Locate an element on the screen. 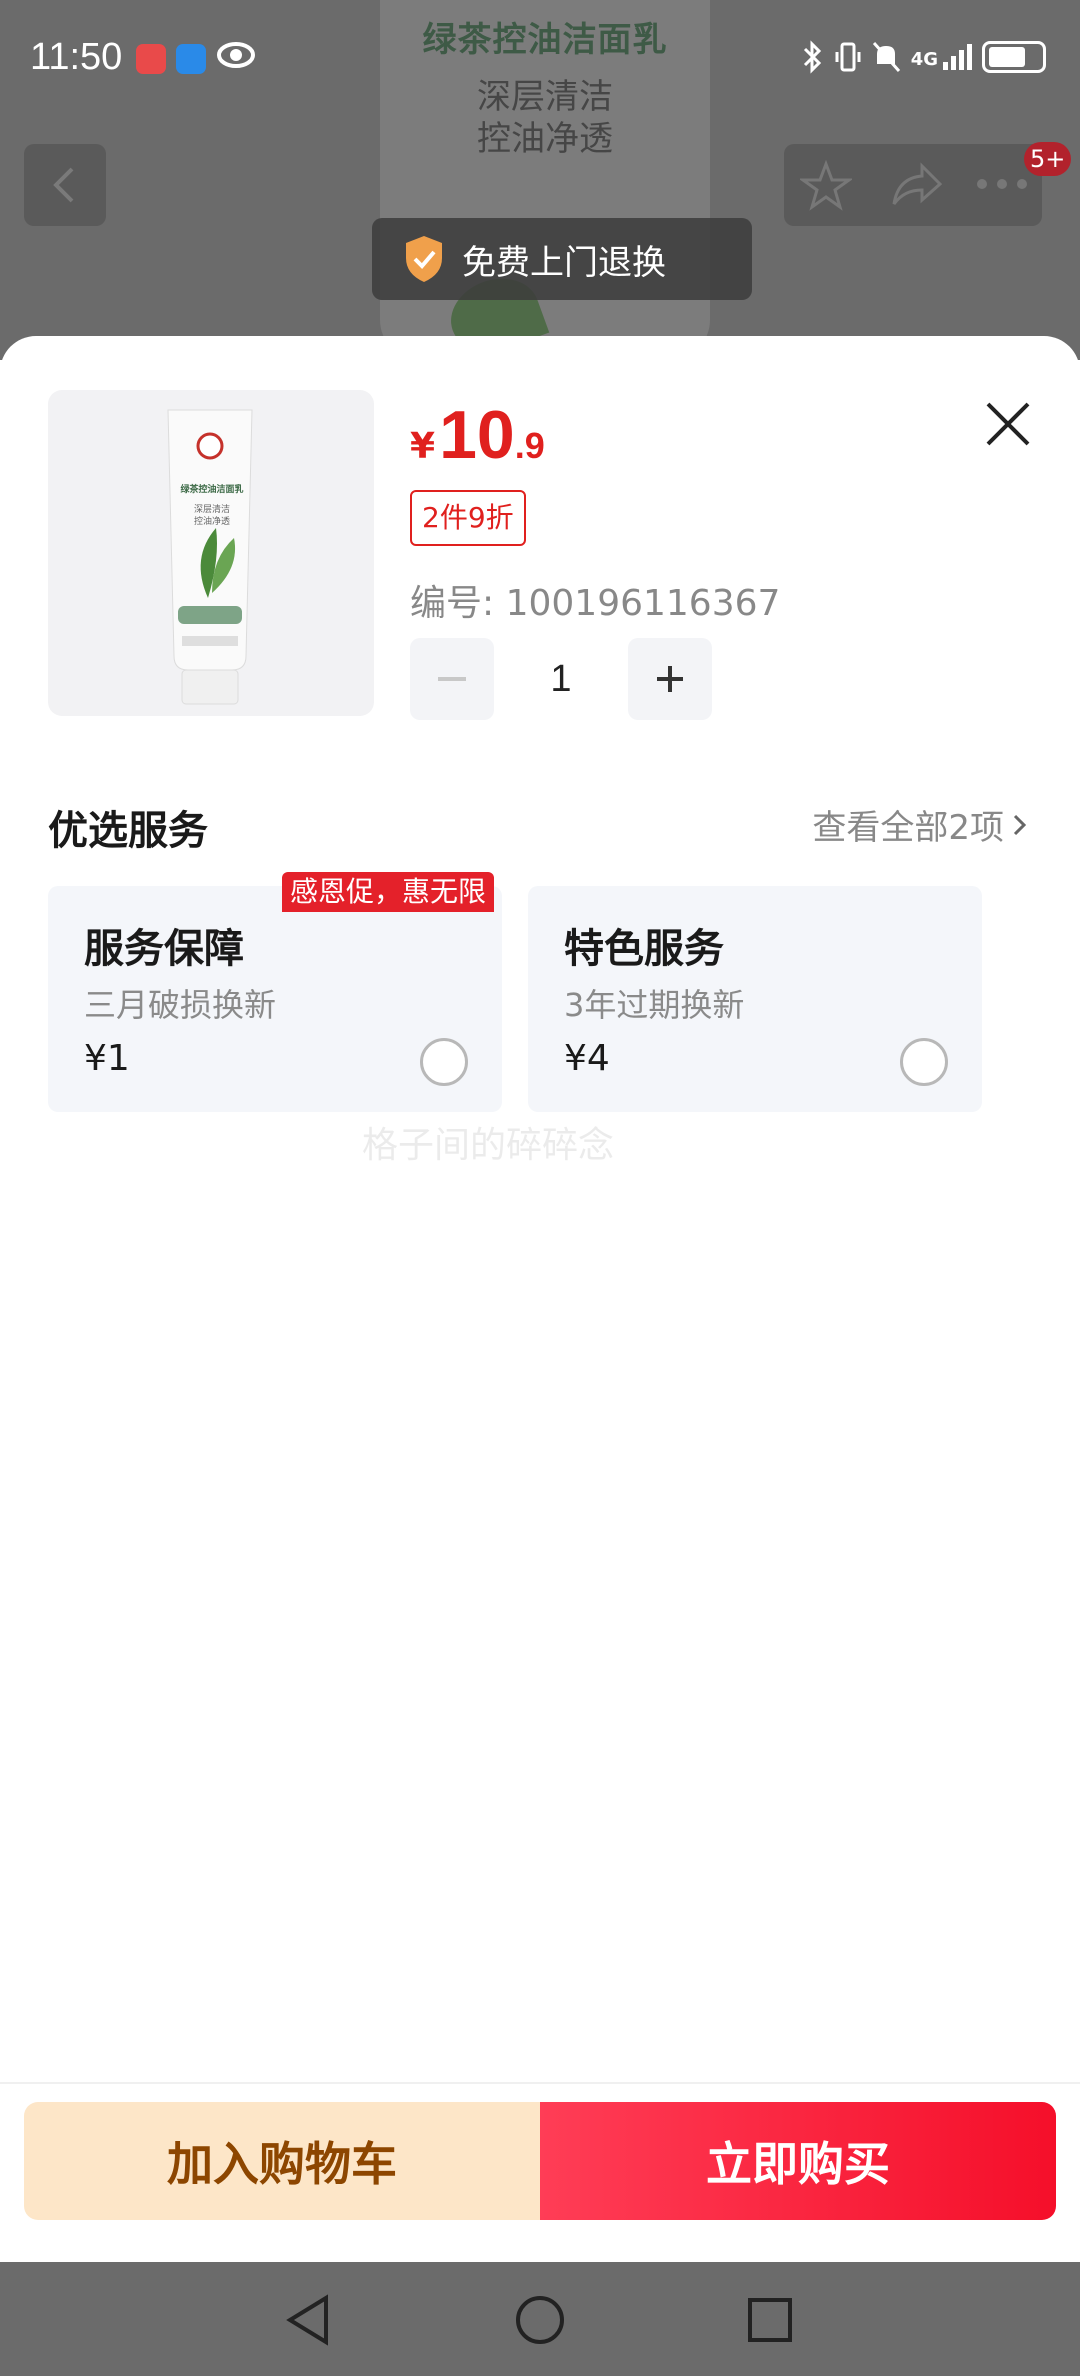 The height and width of the screenshot is (2376, 1080). service-title: 特色服务 is located at coordinates (644, 949).